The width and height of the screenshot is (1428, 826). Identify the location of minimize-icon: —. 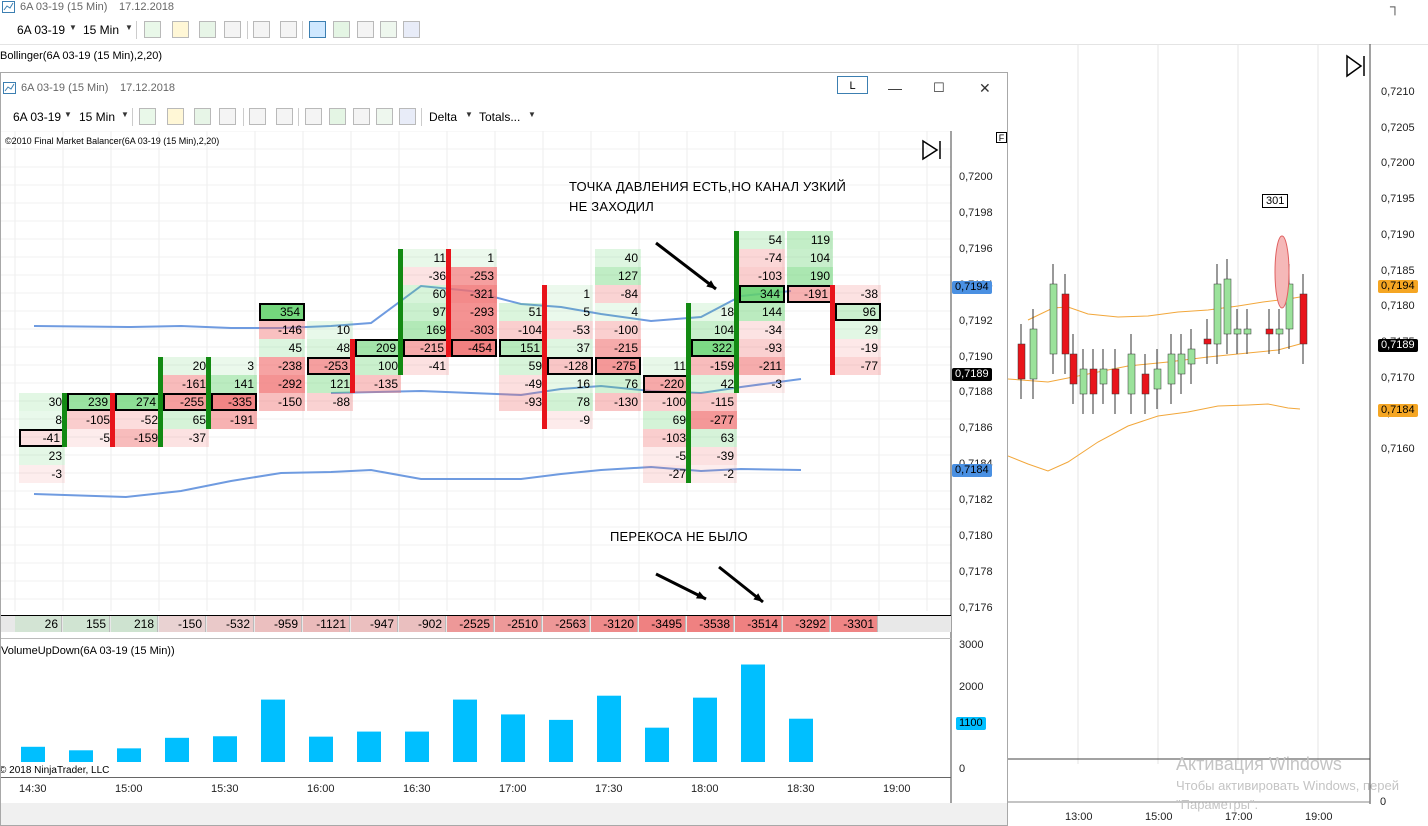
(895, 88).